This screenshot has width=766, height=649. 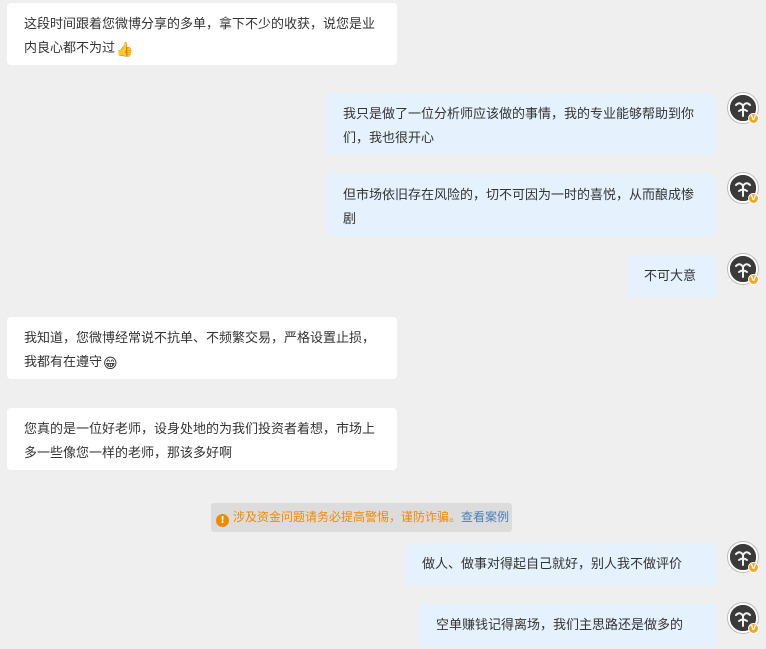 I want to click on incoming-message: 我知道，您微博经常说不抗单、不频繁交易，严格设置止损，我都有在遵守😁, so click(x=202, y=348).